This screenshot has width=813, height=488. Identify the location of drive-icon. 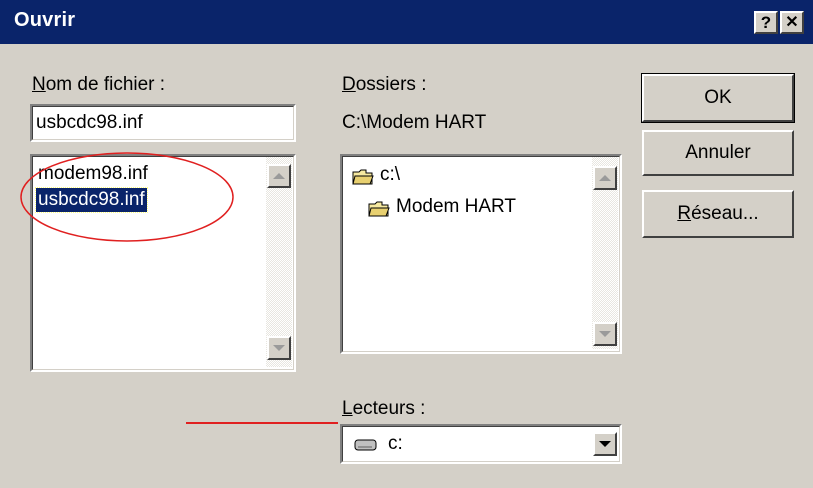
(365, 445).